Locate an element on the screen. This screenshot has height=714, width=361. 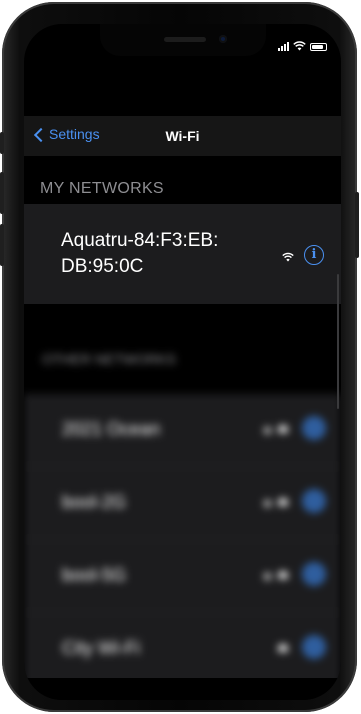
power-button is located at coordinates (357, 225).